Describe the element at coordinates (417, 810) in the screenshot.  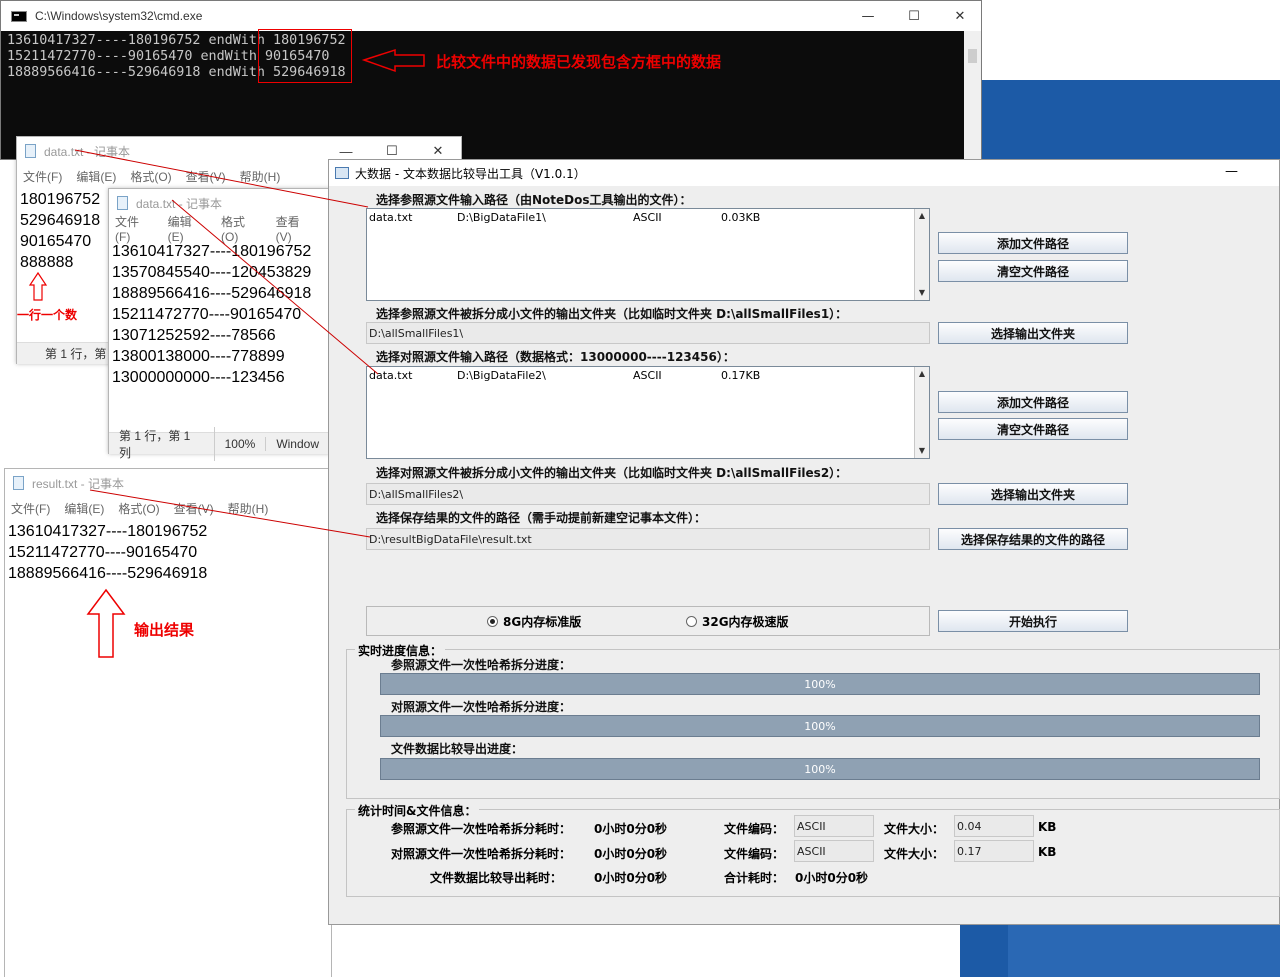
I see `stats-title: 统计时间&文件信息：` at that location.